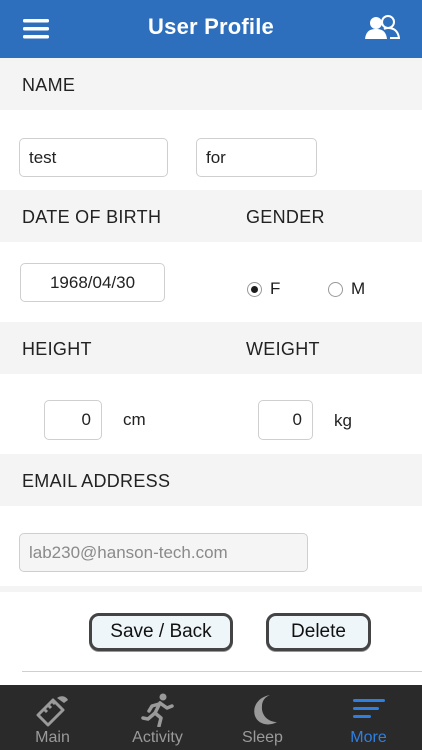 This screenshot has height=750, width=422. I want to click on email-label: EMAIL ADDRESS, so click(96, 481).